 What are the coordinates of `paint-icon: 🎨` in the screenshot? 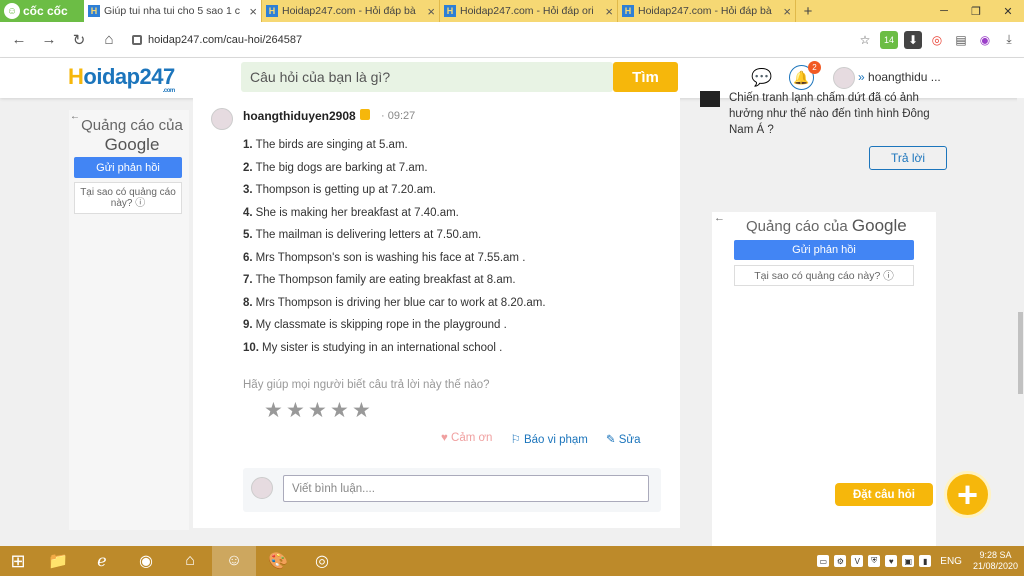 It's located at (278, 561).